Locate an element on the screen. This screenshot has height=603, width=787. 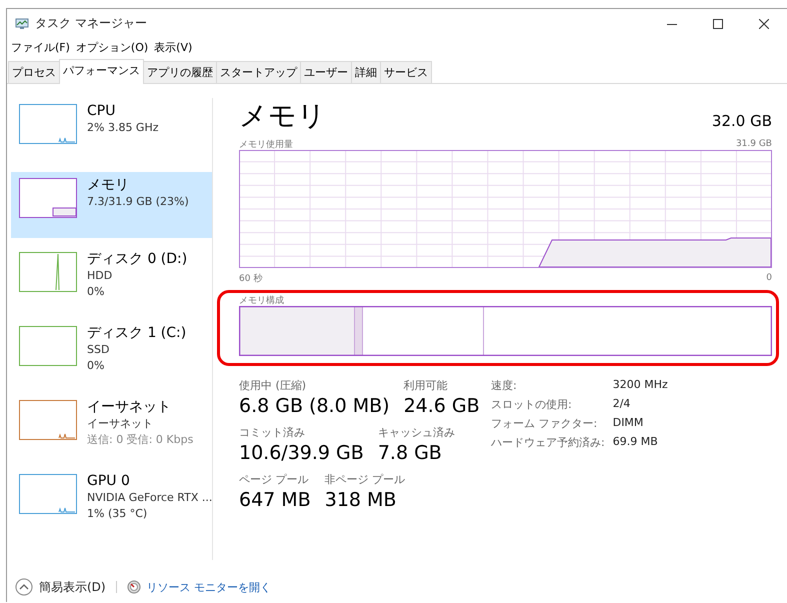
spec-value: 3200 MHz is located at coordinates (640, 385).